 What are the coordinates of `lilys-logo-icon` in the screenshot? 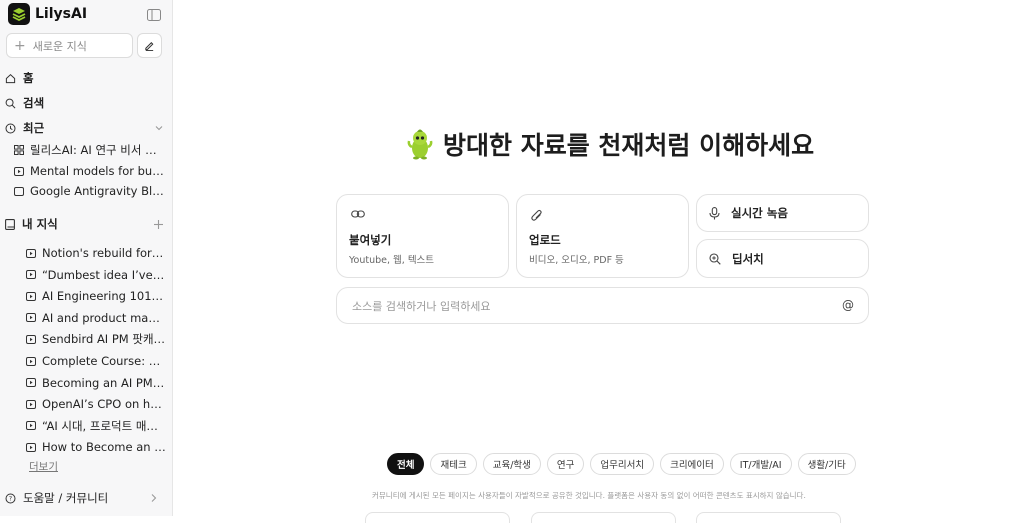 It's located at (19, 14).